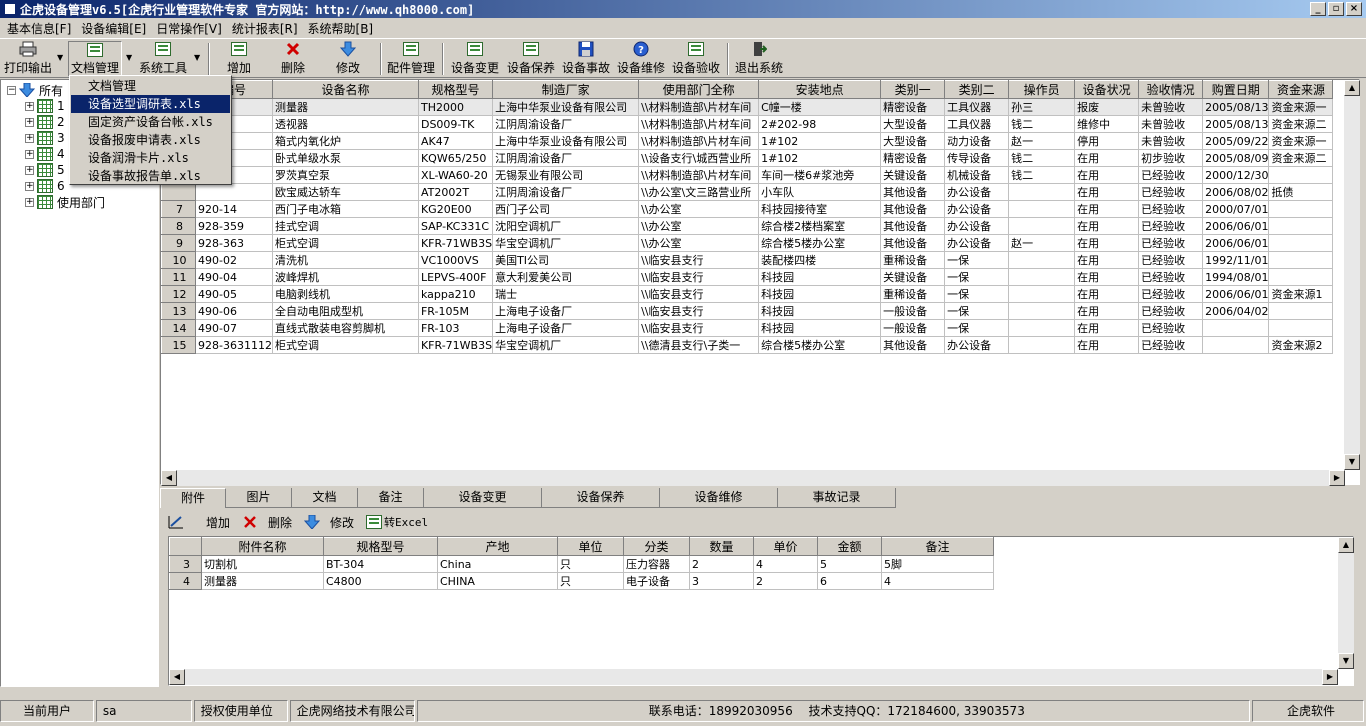 This screenshot has height=726, width=1366. I want to click on table-cell: 切割机, so click(262, 564).